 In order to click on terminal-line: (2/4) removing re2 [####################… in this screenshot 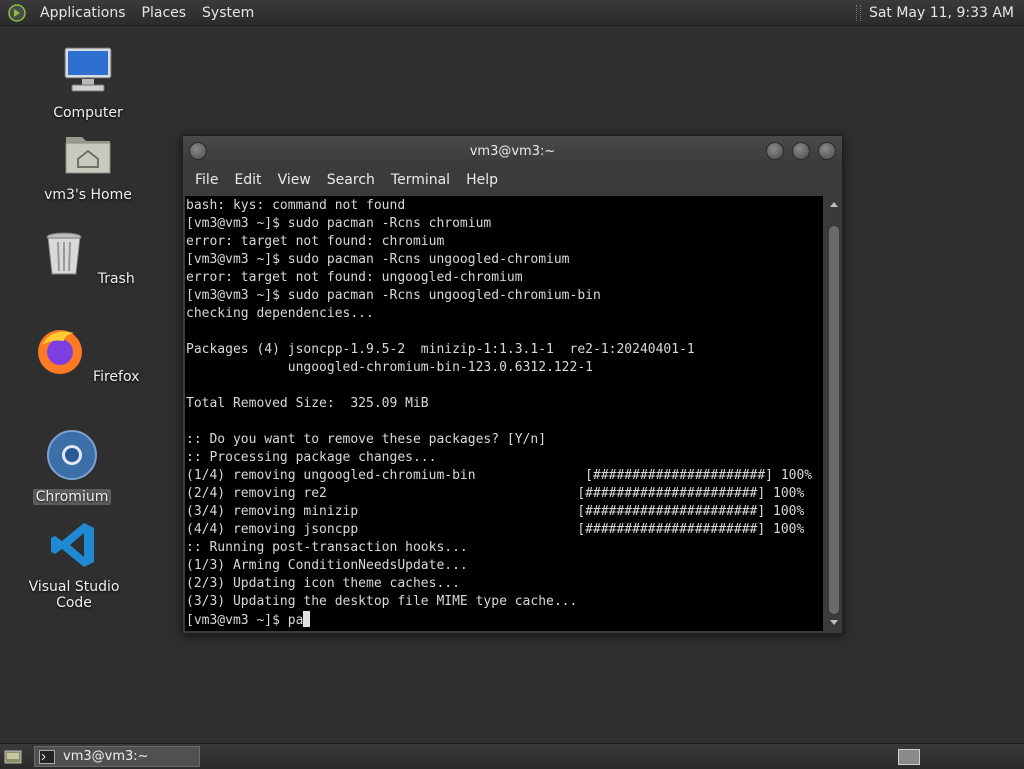, I will do `click(495, 493)`.